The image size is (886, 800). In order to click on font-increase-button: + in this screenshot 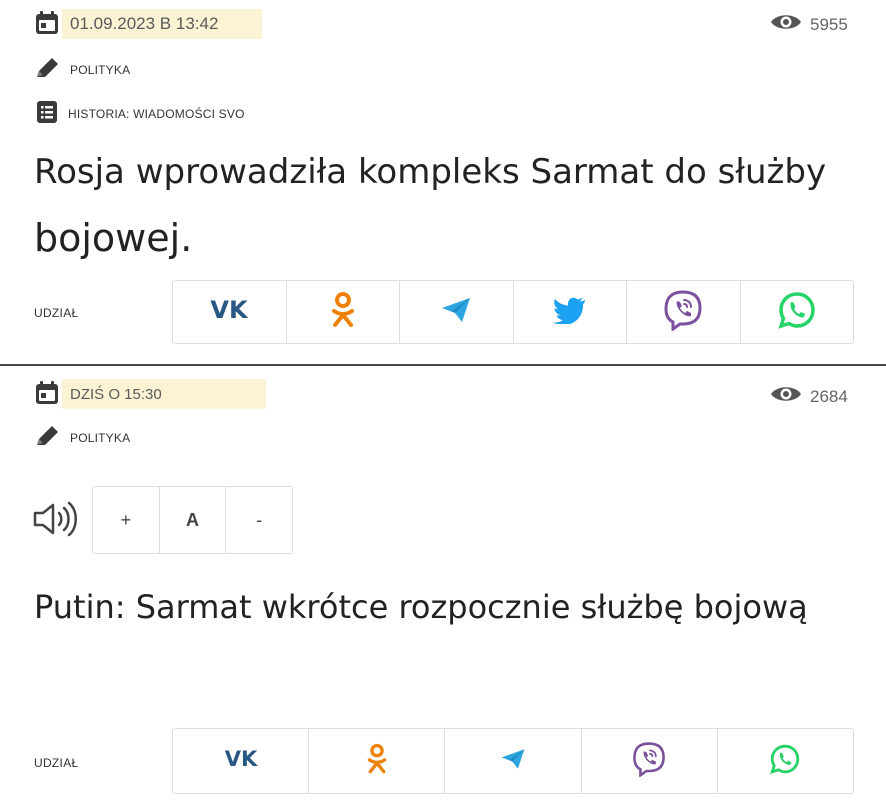, I will do `click(126, 520)`.